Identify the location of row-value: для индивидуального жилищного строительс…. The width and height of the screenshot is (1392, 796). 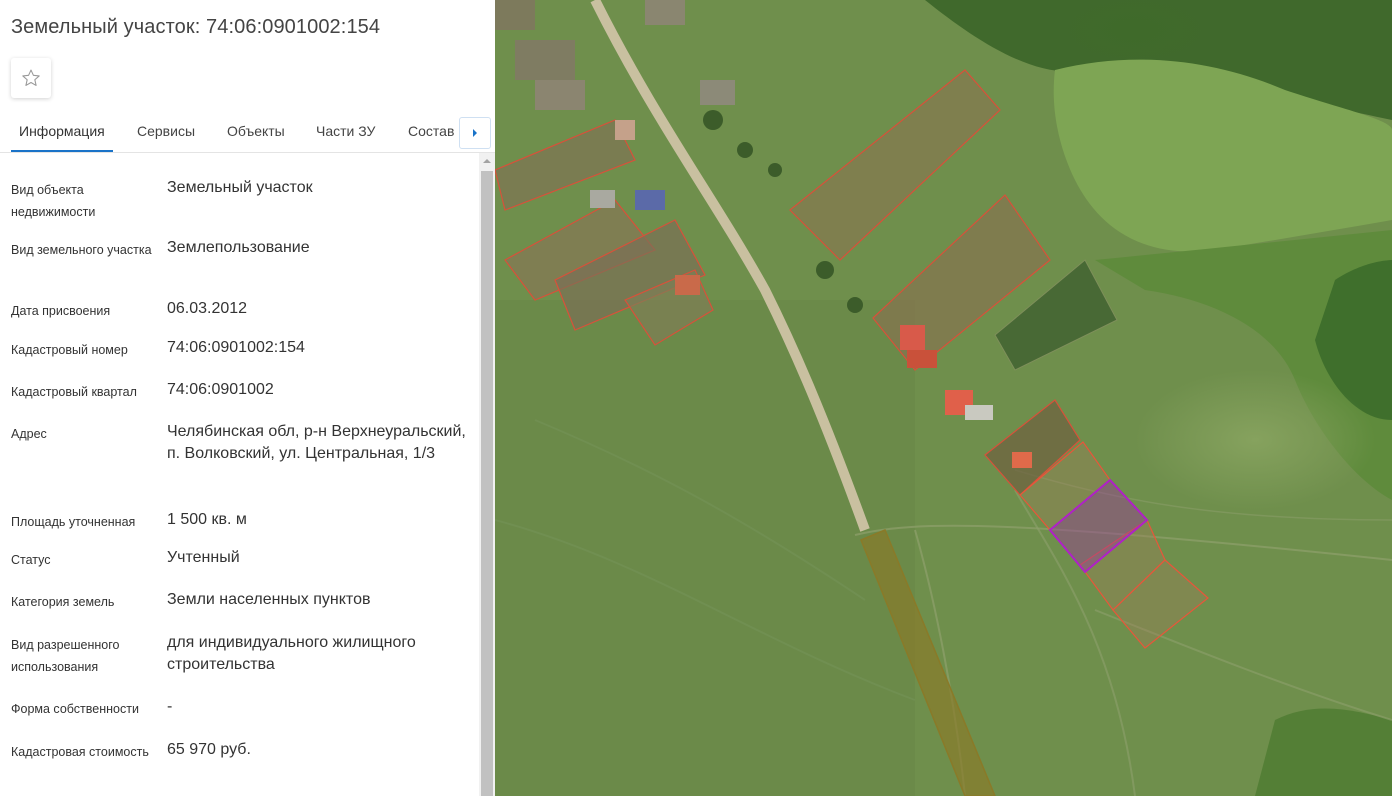
(291, 653).